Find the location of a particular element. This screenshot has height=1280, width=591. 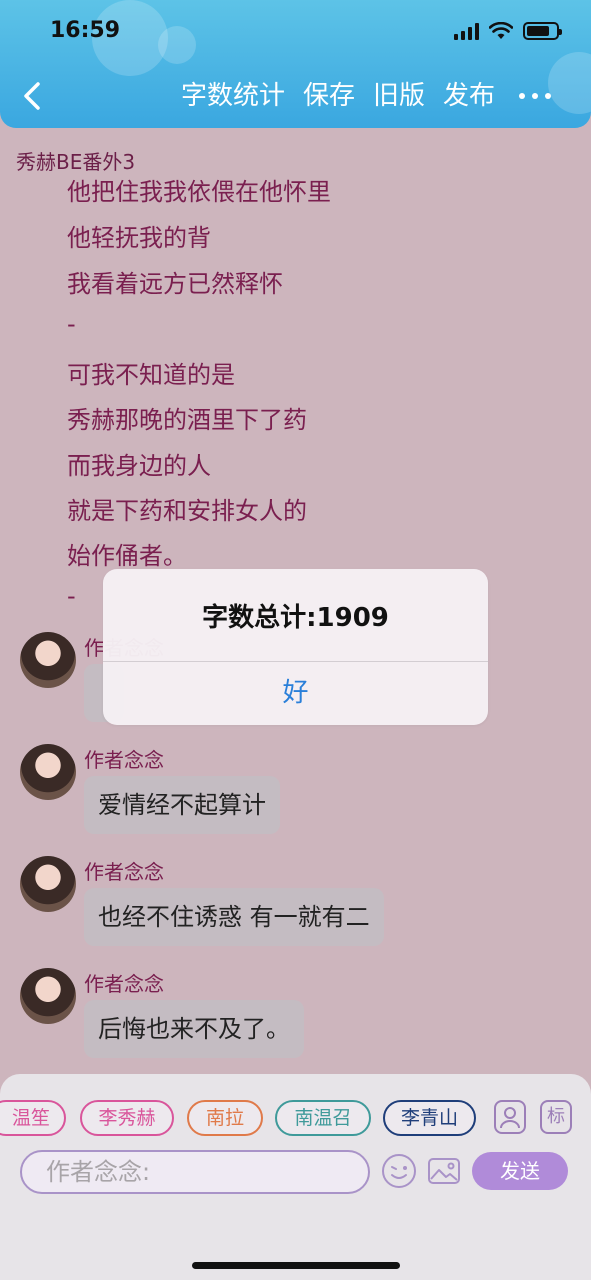

label-button: 标 is located at coordinates (556, 1117).